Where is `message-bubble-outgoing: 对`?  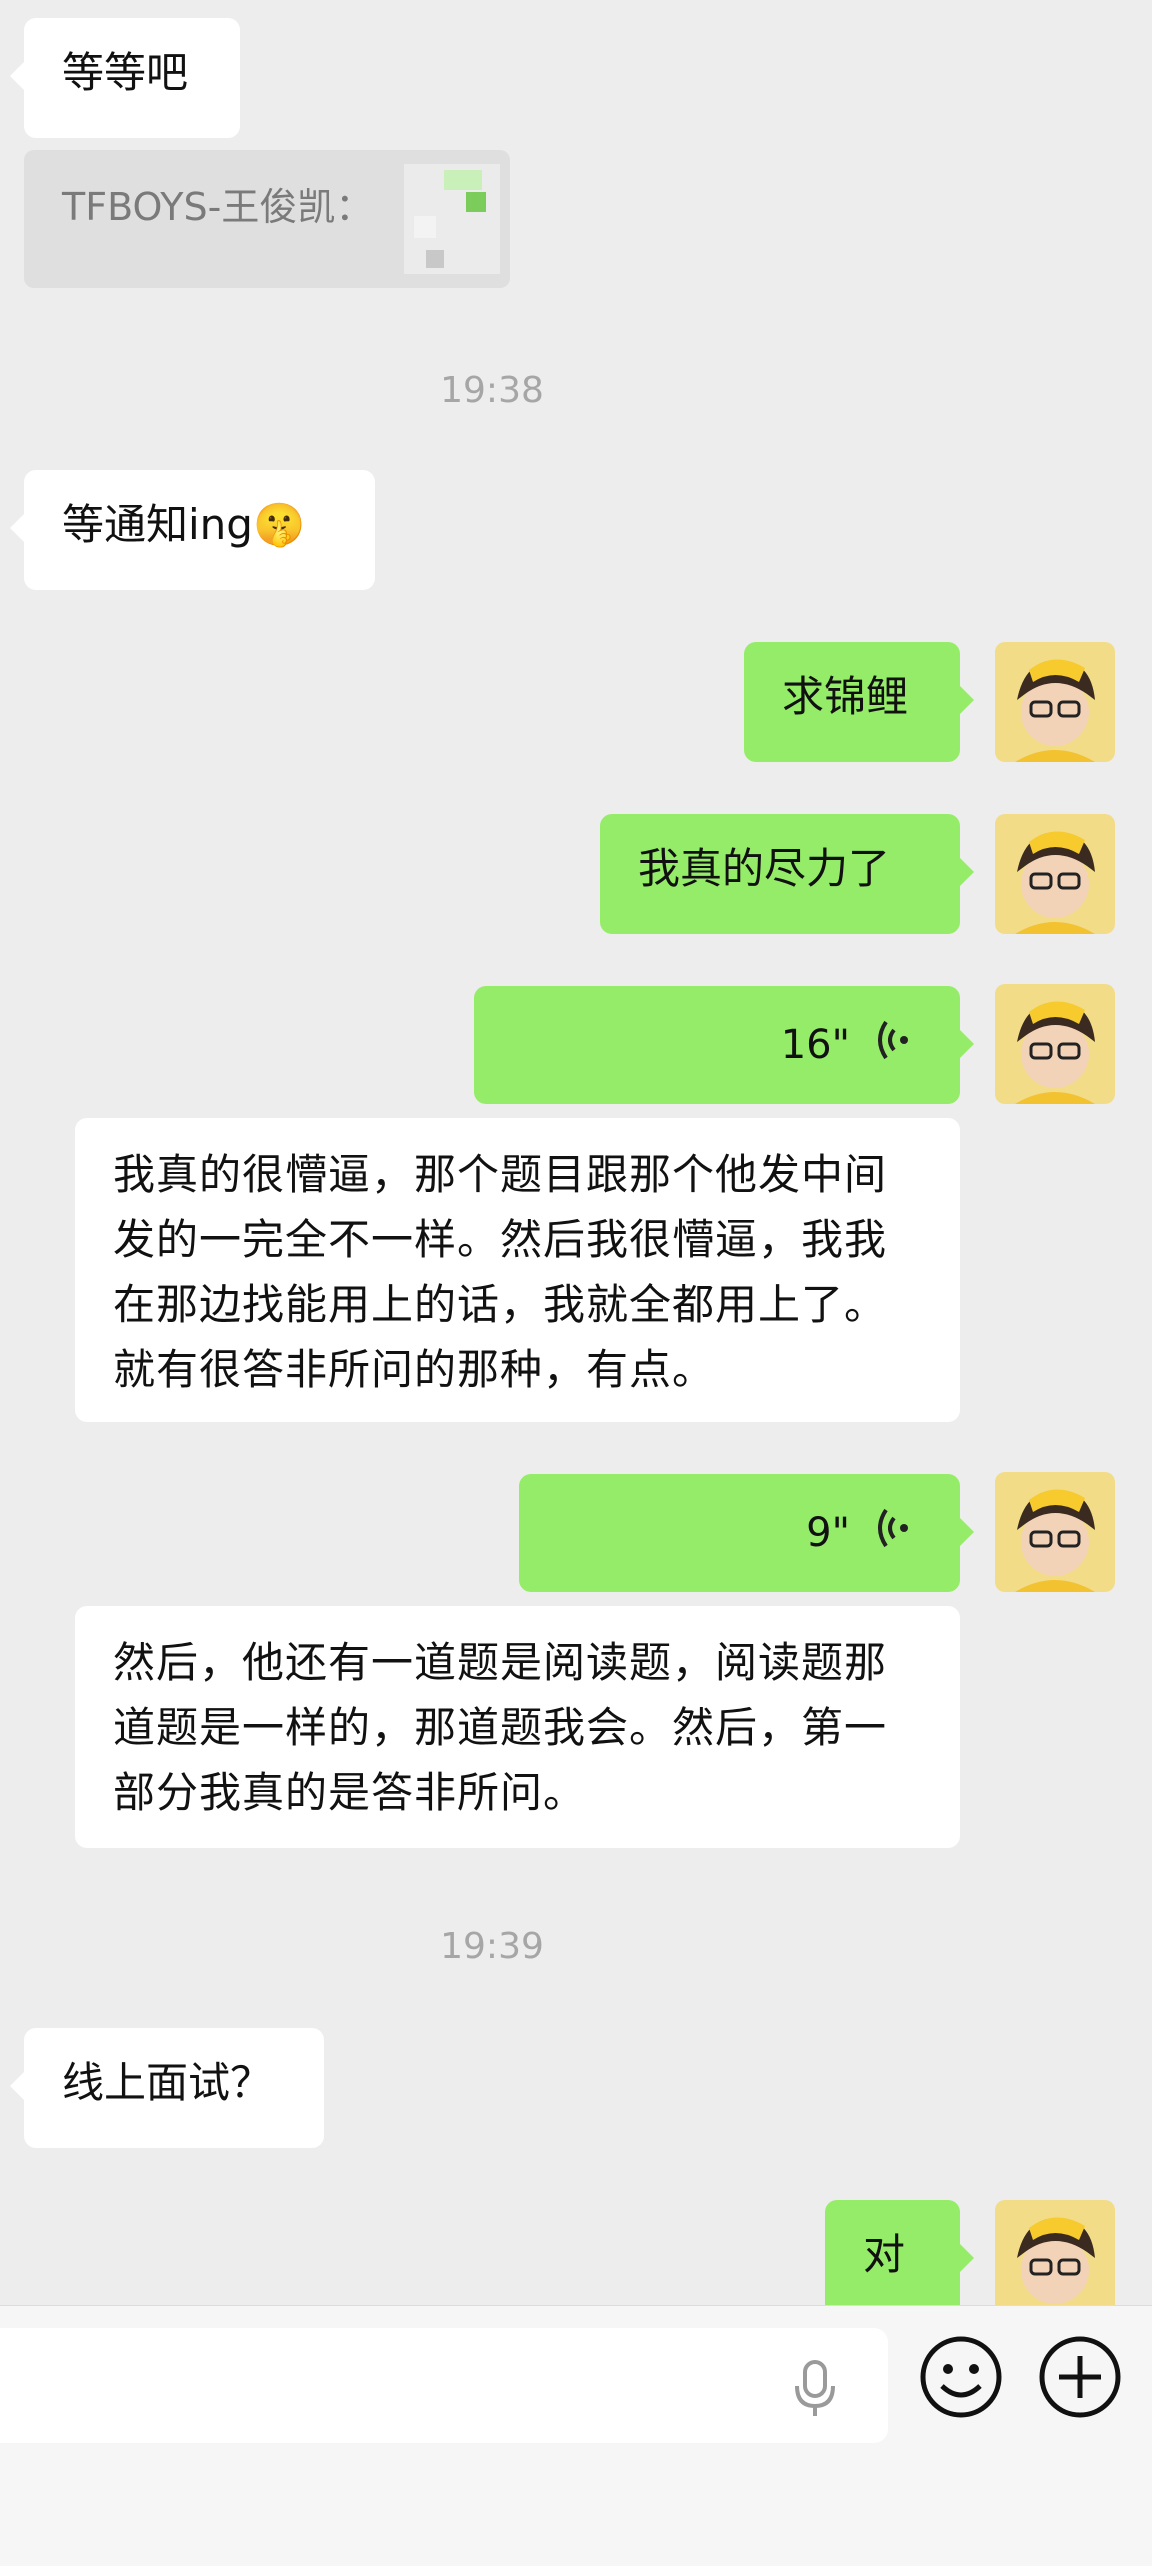 message-bubble-outgoing: 对 is located at coordinates (899, 2260).